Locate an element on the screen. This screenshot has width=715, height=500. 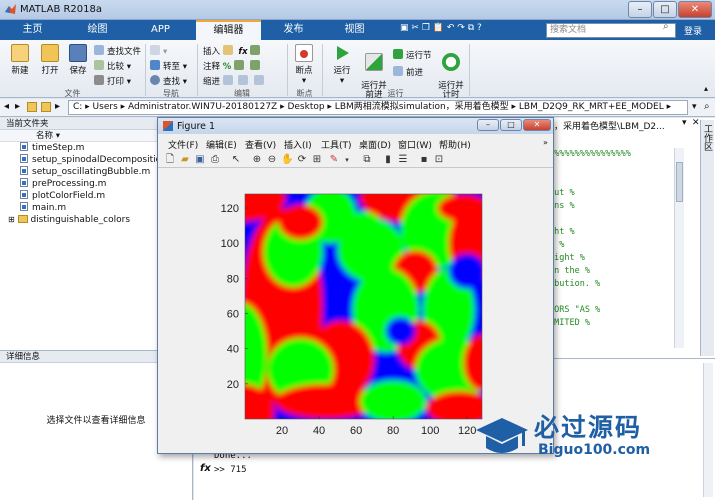
legend-icon: ☰ is located at coordinates (403, 160).